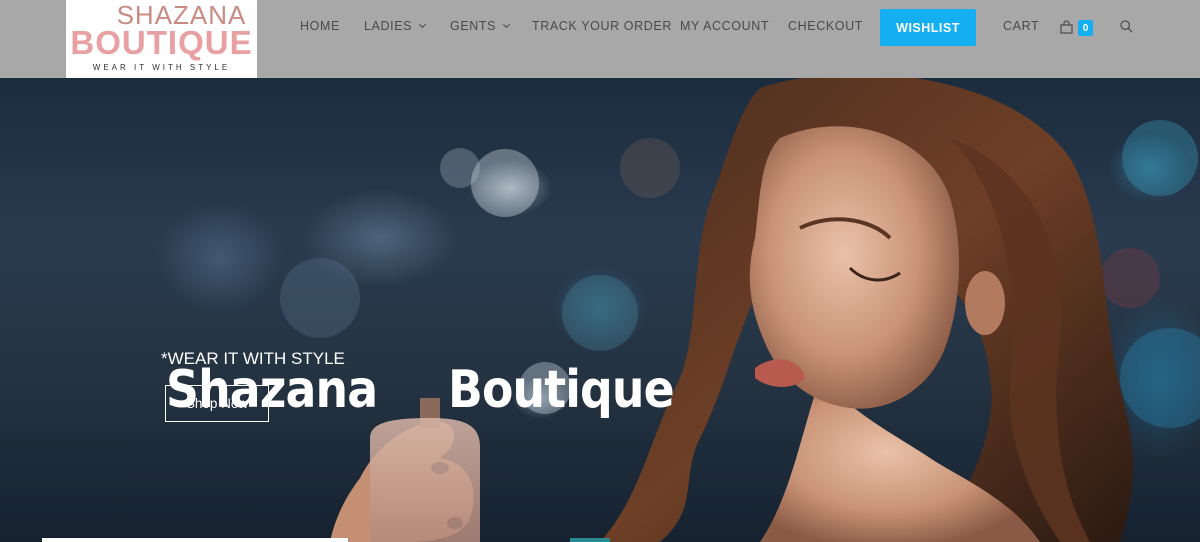 The image size is (1200, 542). I want to click on nav-gents-label: GENTS, so click(473, 26).